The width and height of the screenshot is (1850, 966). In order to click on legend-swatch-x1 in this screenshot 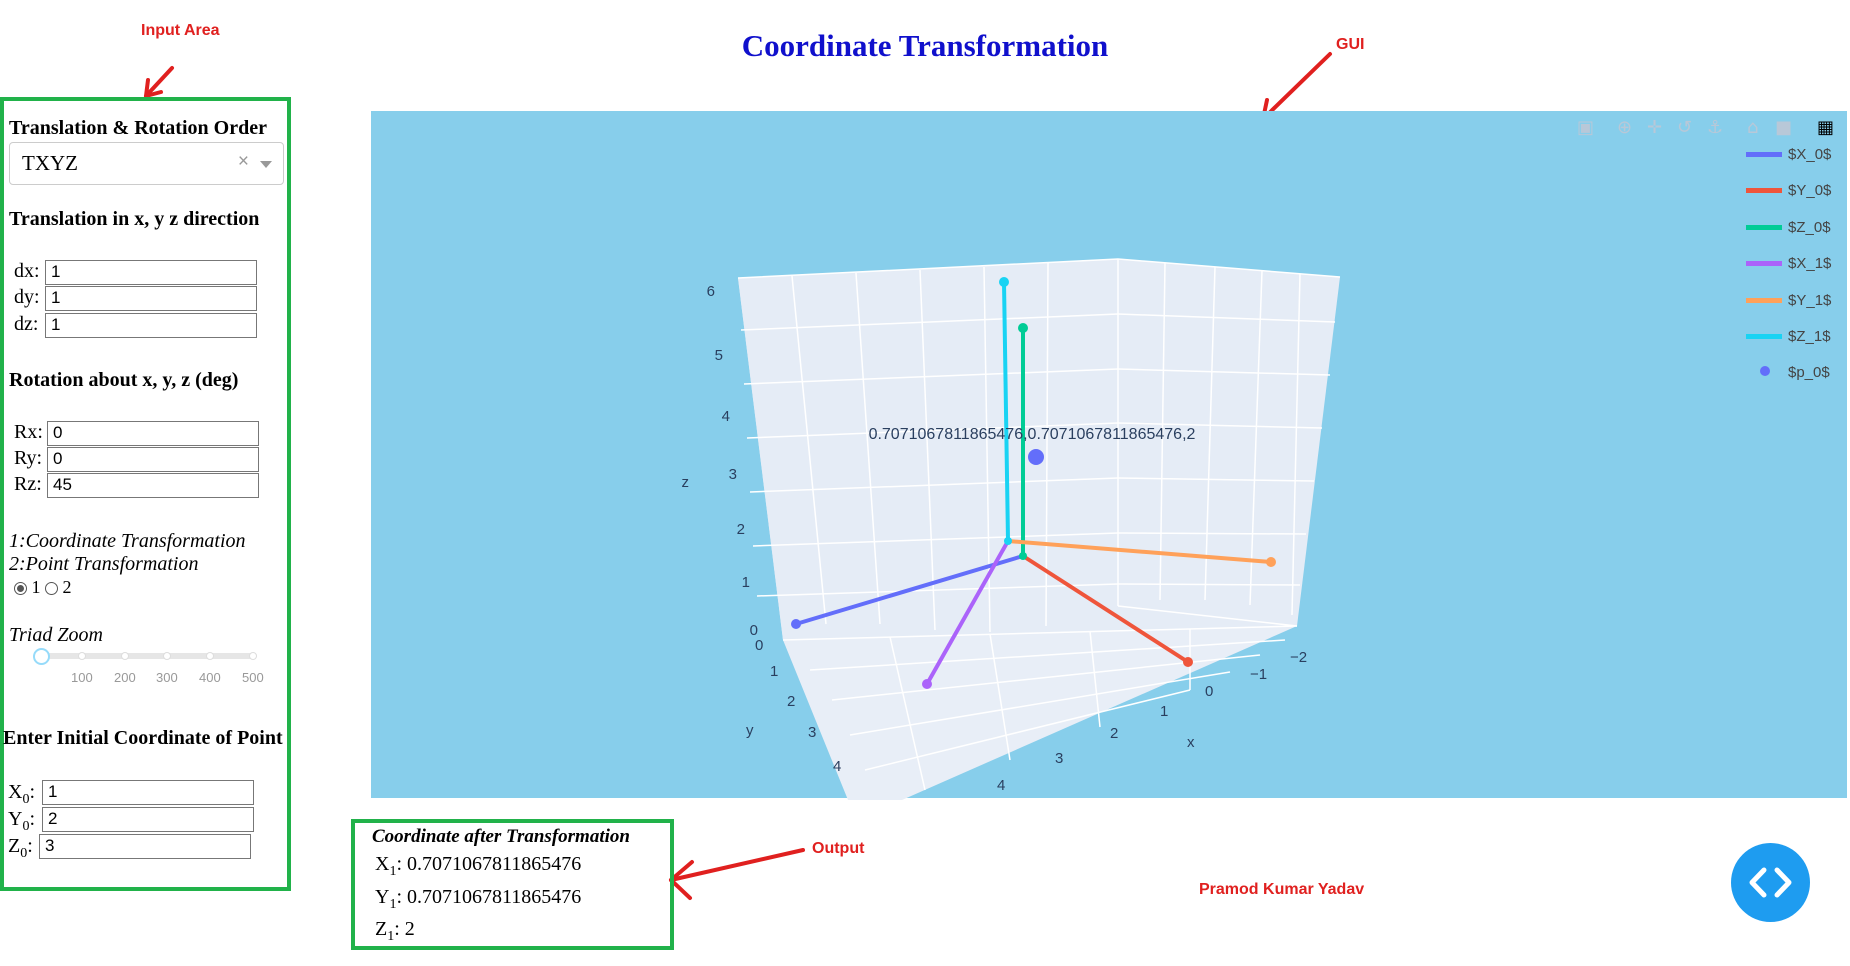, I will do `click(1764, 263)`.